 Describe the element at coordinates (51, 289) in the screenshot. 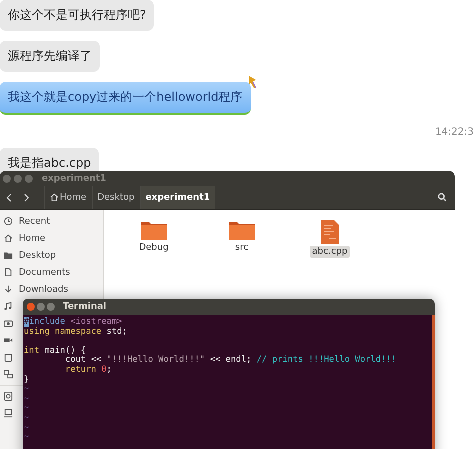

I see `sidebar-item: Downloads` at that location.